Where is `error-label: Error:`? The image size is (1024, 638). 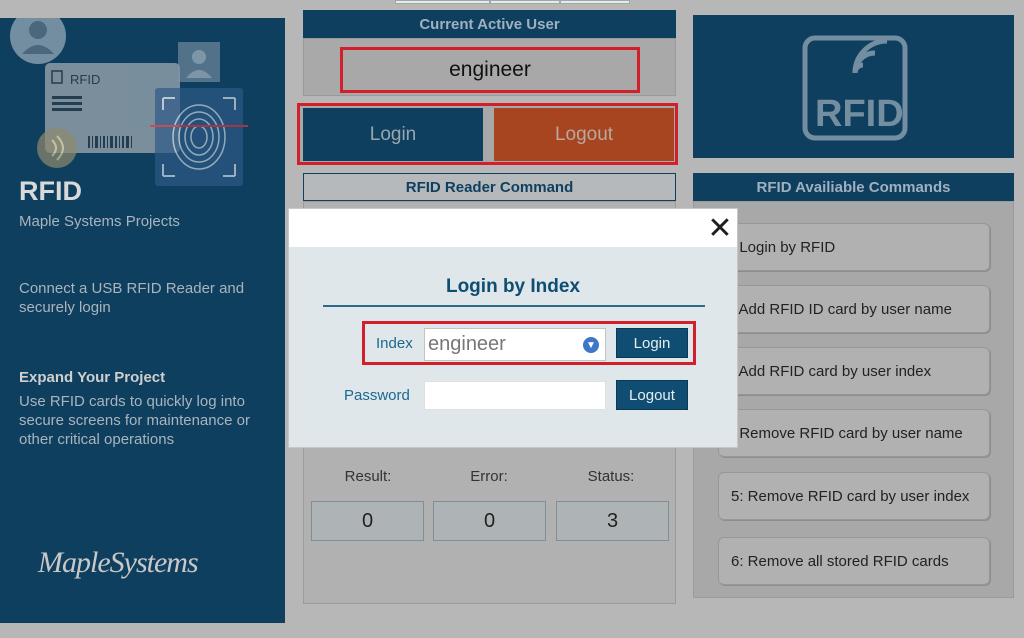 error-label: Error: is located at coordinates (489, 476).